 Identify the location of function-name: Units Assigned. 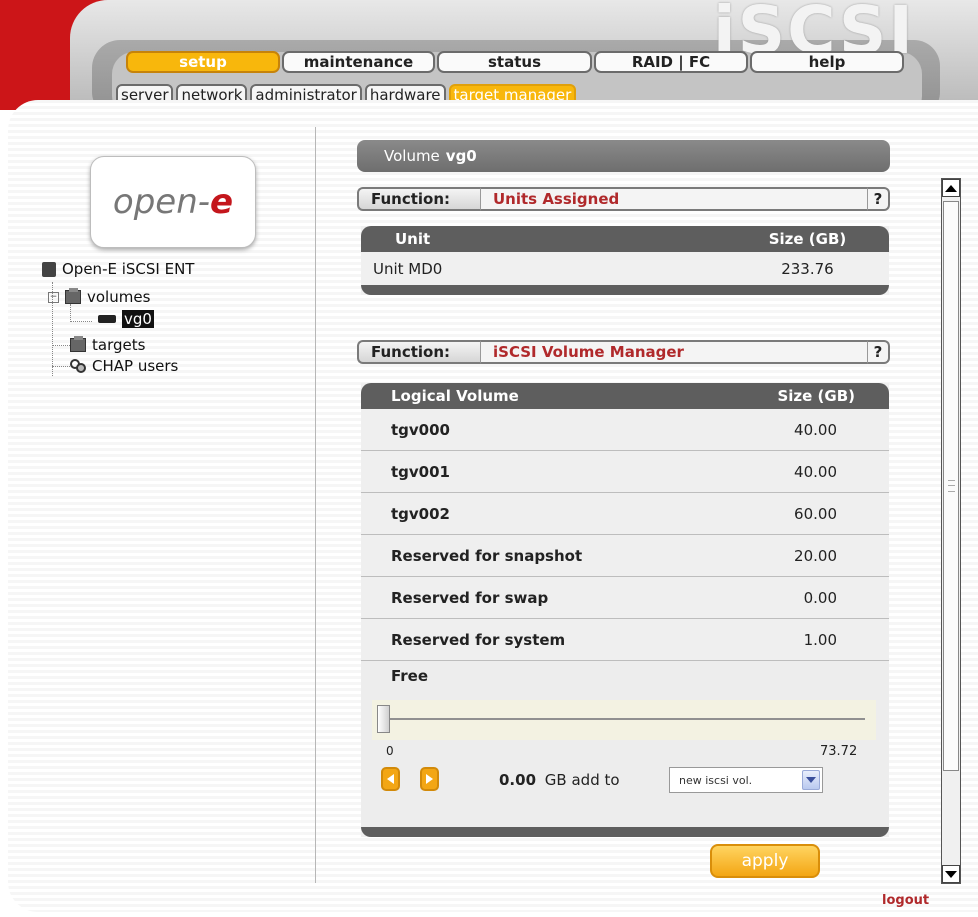
(674, 199).